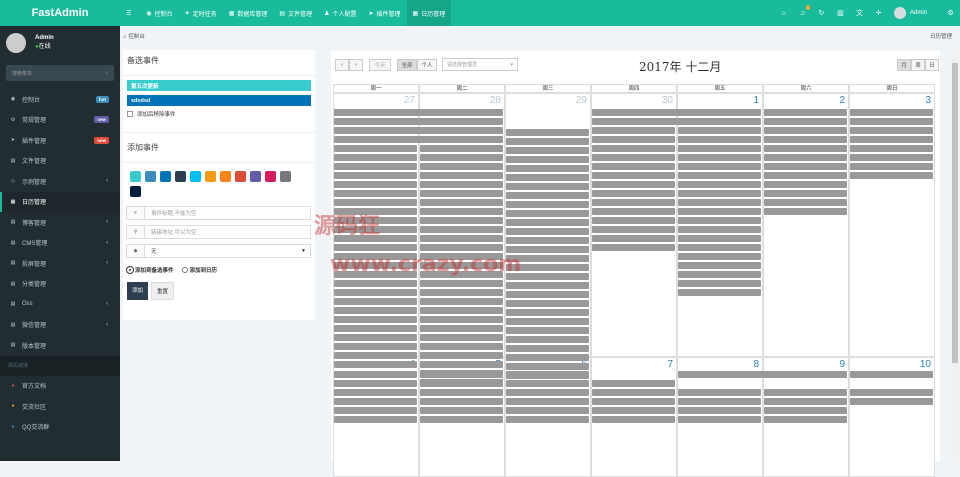 This screenshot has height=477, width=960. Describe the element at coordinates (227, 232) in the screenshot. I see `event-link-input: 链接地址,可以为空` at that location.